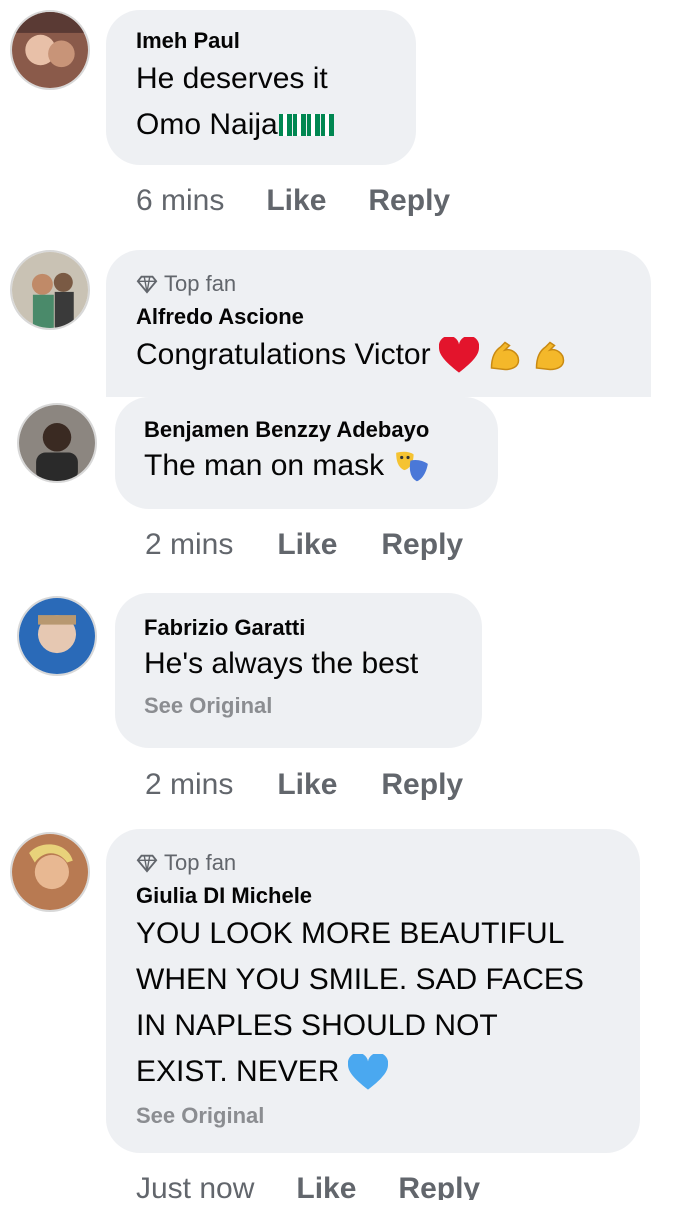 The height and width of the screenshot is (1207, 679). I want to click on timestamp: Just now, so click(195, 1186).